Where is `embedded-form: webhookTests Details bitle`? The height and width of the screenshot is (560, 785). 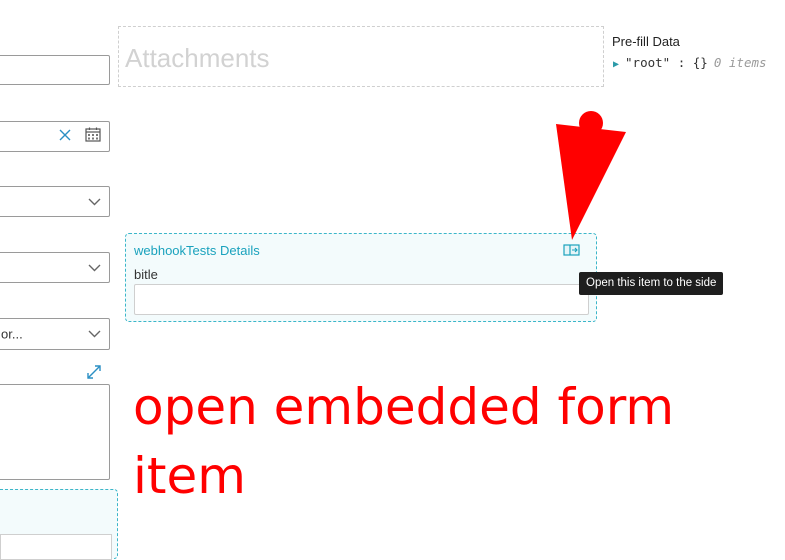 embedded-form: webhookTests Details bitle is located at coordinates (361, 277).